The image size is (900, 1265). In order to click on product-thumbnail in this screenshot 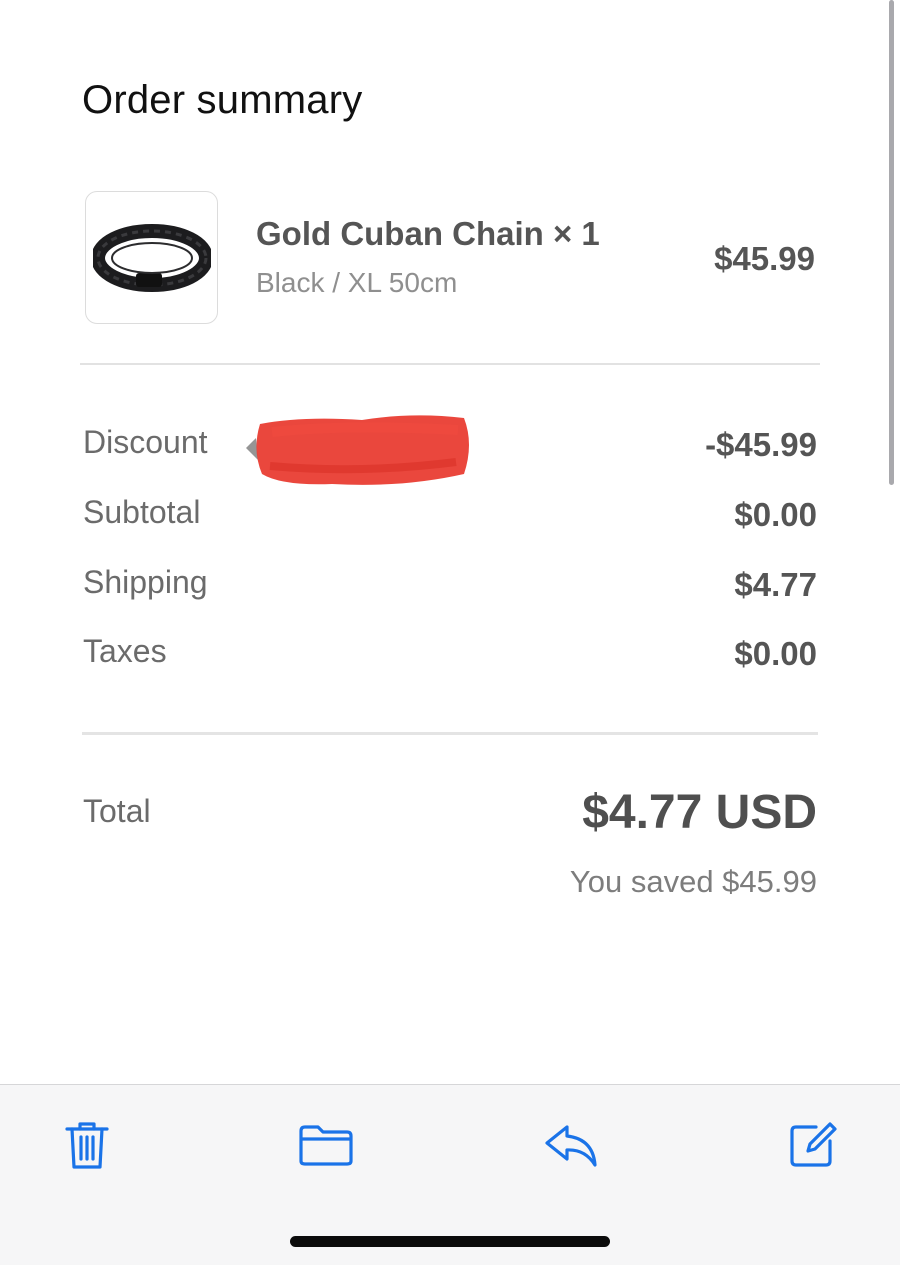, I will do `click(151, 257)`.